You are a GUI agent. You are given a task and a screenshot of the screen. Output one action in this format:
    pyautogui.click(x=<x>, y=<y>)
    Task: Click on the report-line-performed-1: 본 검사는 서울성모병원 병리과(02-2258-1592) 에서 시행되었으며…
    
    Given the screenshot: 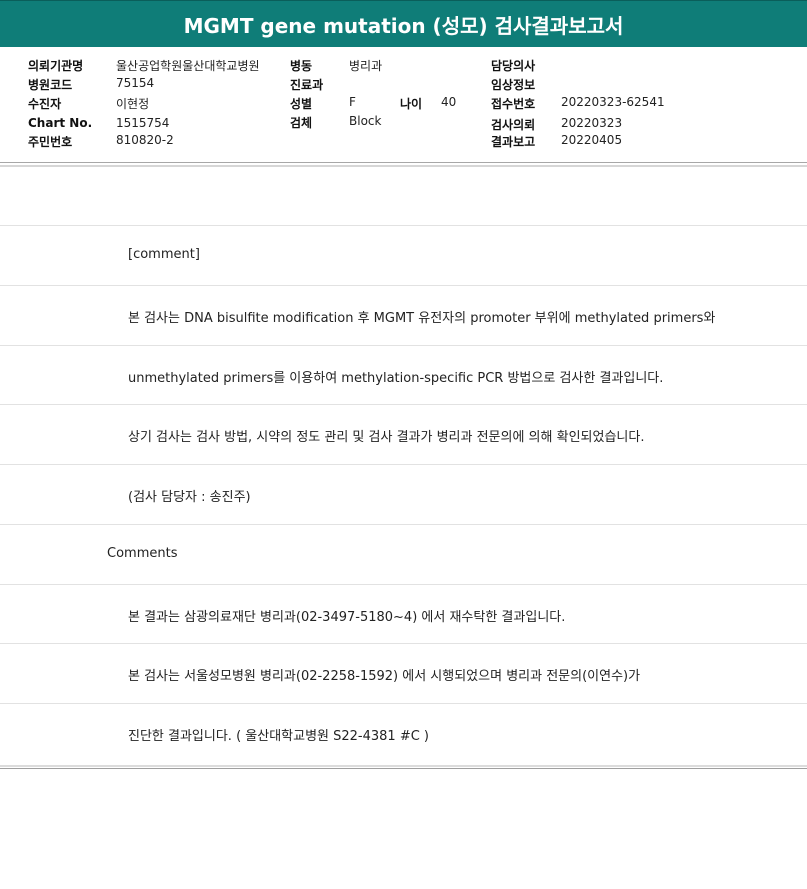 What is the action you would take?
    pyautogui.click(x=384, y=676)
    